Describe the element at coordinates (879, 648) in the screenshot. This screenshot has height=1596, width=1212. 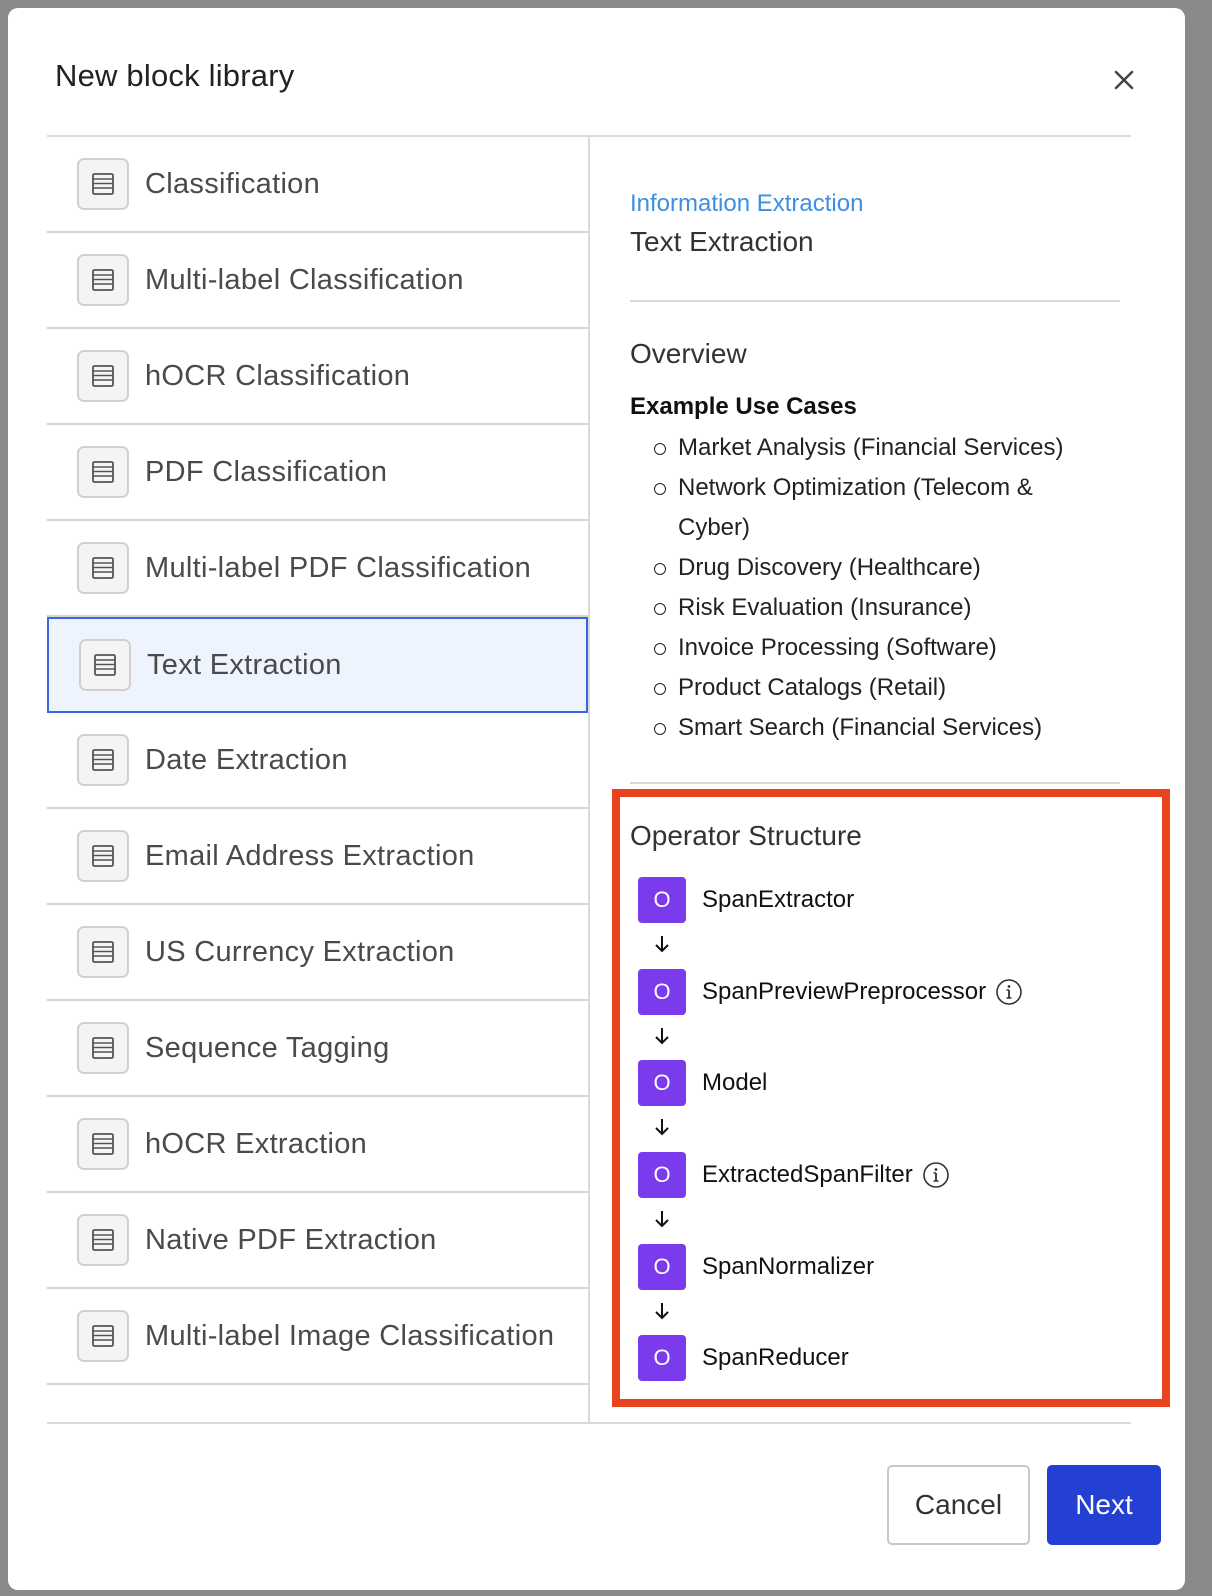
I see `use-case-item: Invoice Processing (Software)` at that location.